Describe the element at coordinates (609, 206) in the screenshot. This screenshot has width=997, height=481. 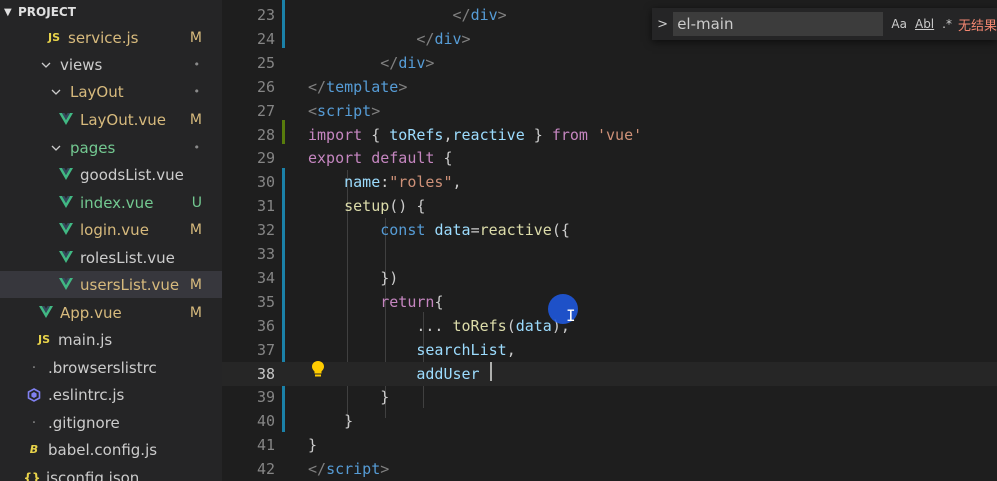
I see `code-line: 31 setup() {` at that location.